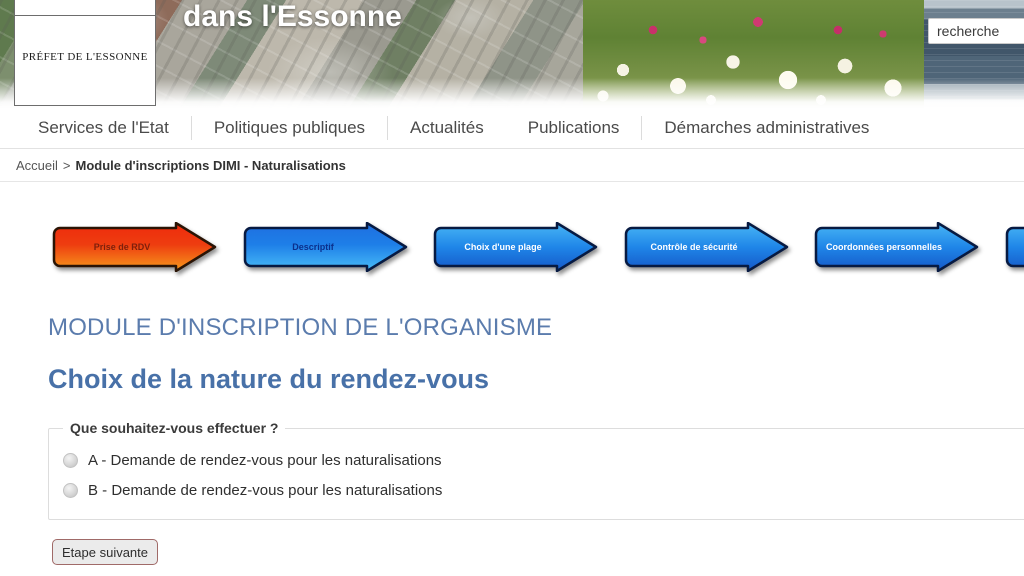  I want to click on step-arrow-controle-de-securite: Contrôle de sécurité, so click(707, 247).